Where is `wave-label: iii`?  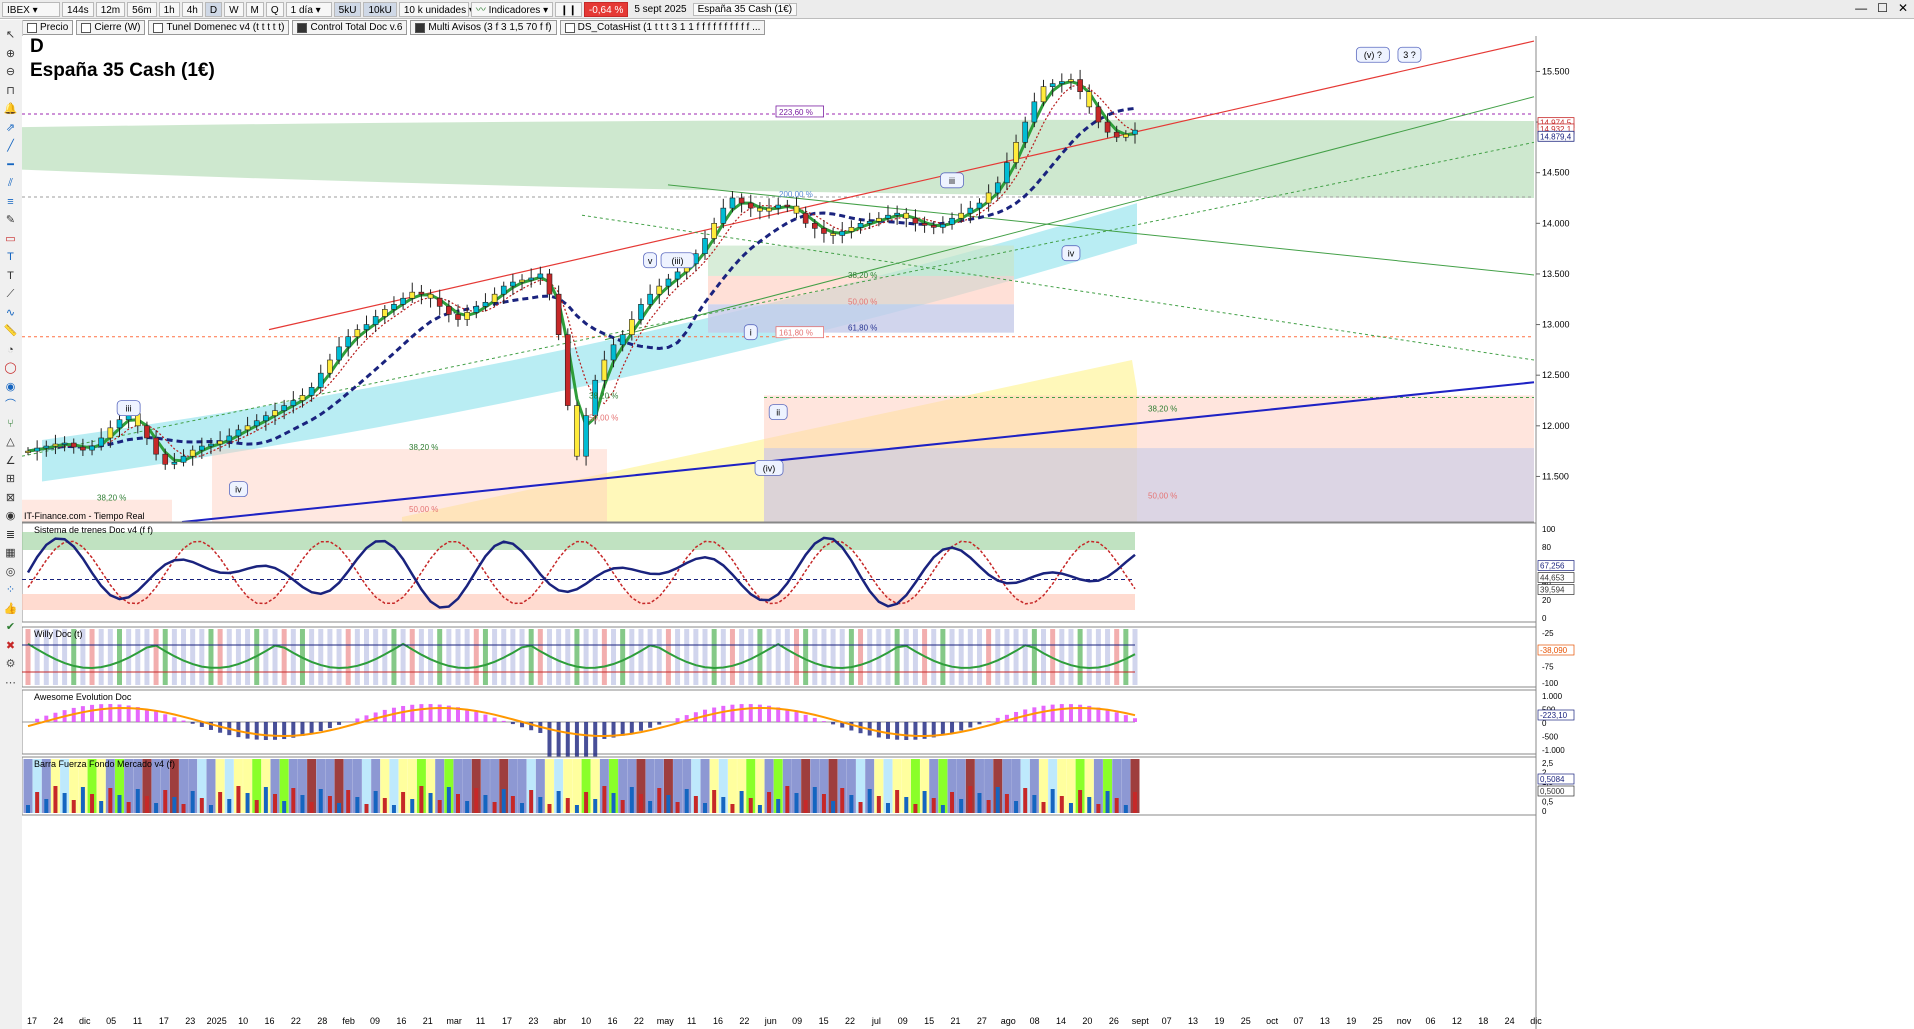
wave-label: iii is located at coordinates (129, 409).